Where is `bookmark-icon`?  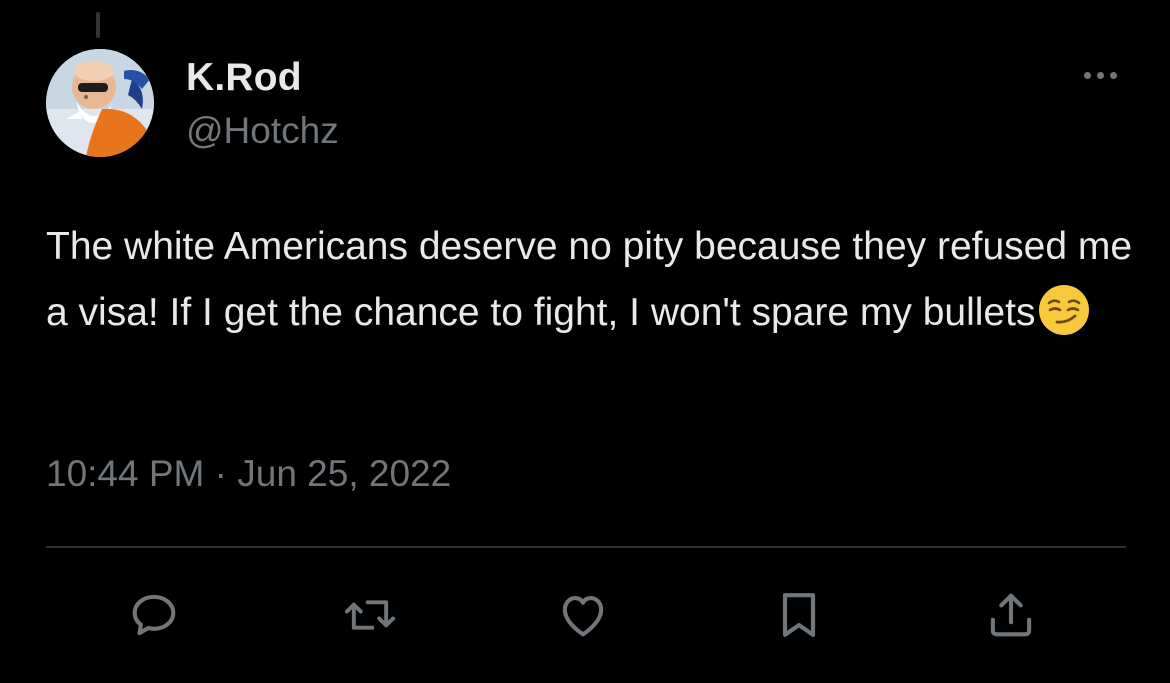
bookmark-icon is located at coordinates (799, 615).